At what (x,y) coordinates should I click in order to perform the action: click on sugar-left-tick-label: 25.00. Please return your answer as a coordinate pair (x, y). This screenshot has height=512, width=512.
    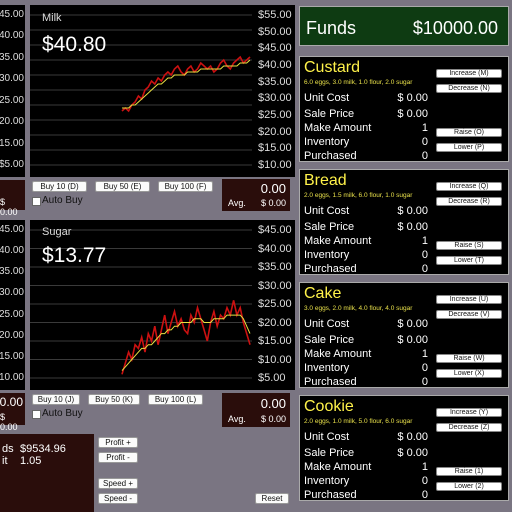
    Looking at the image, I should click on (12, 314).